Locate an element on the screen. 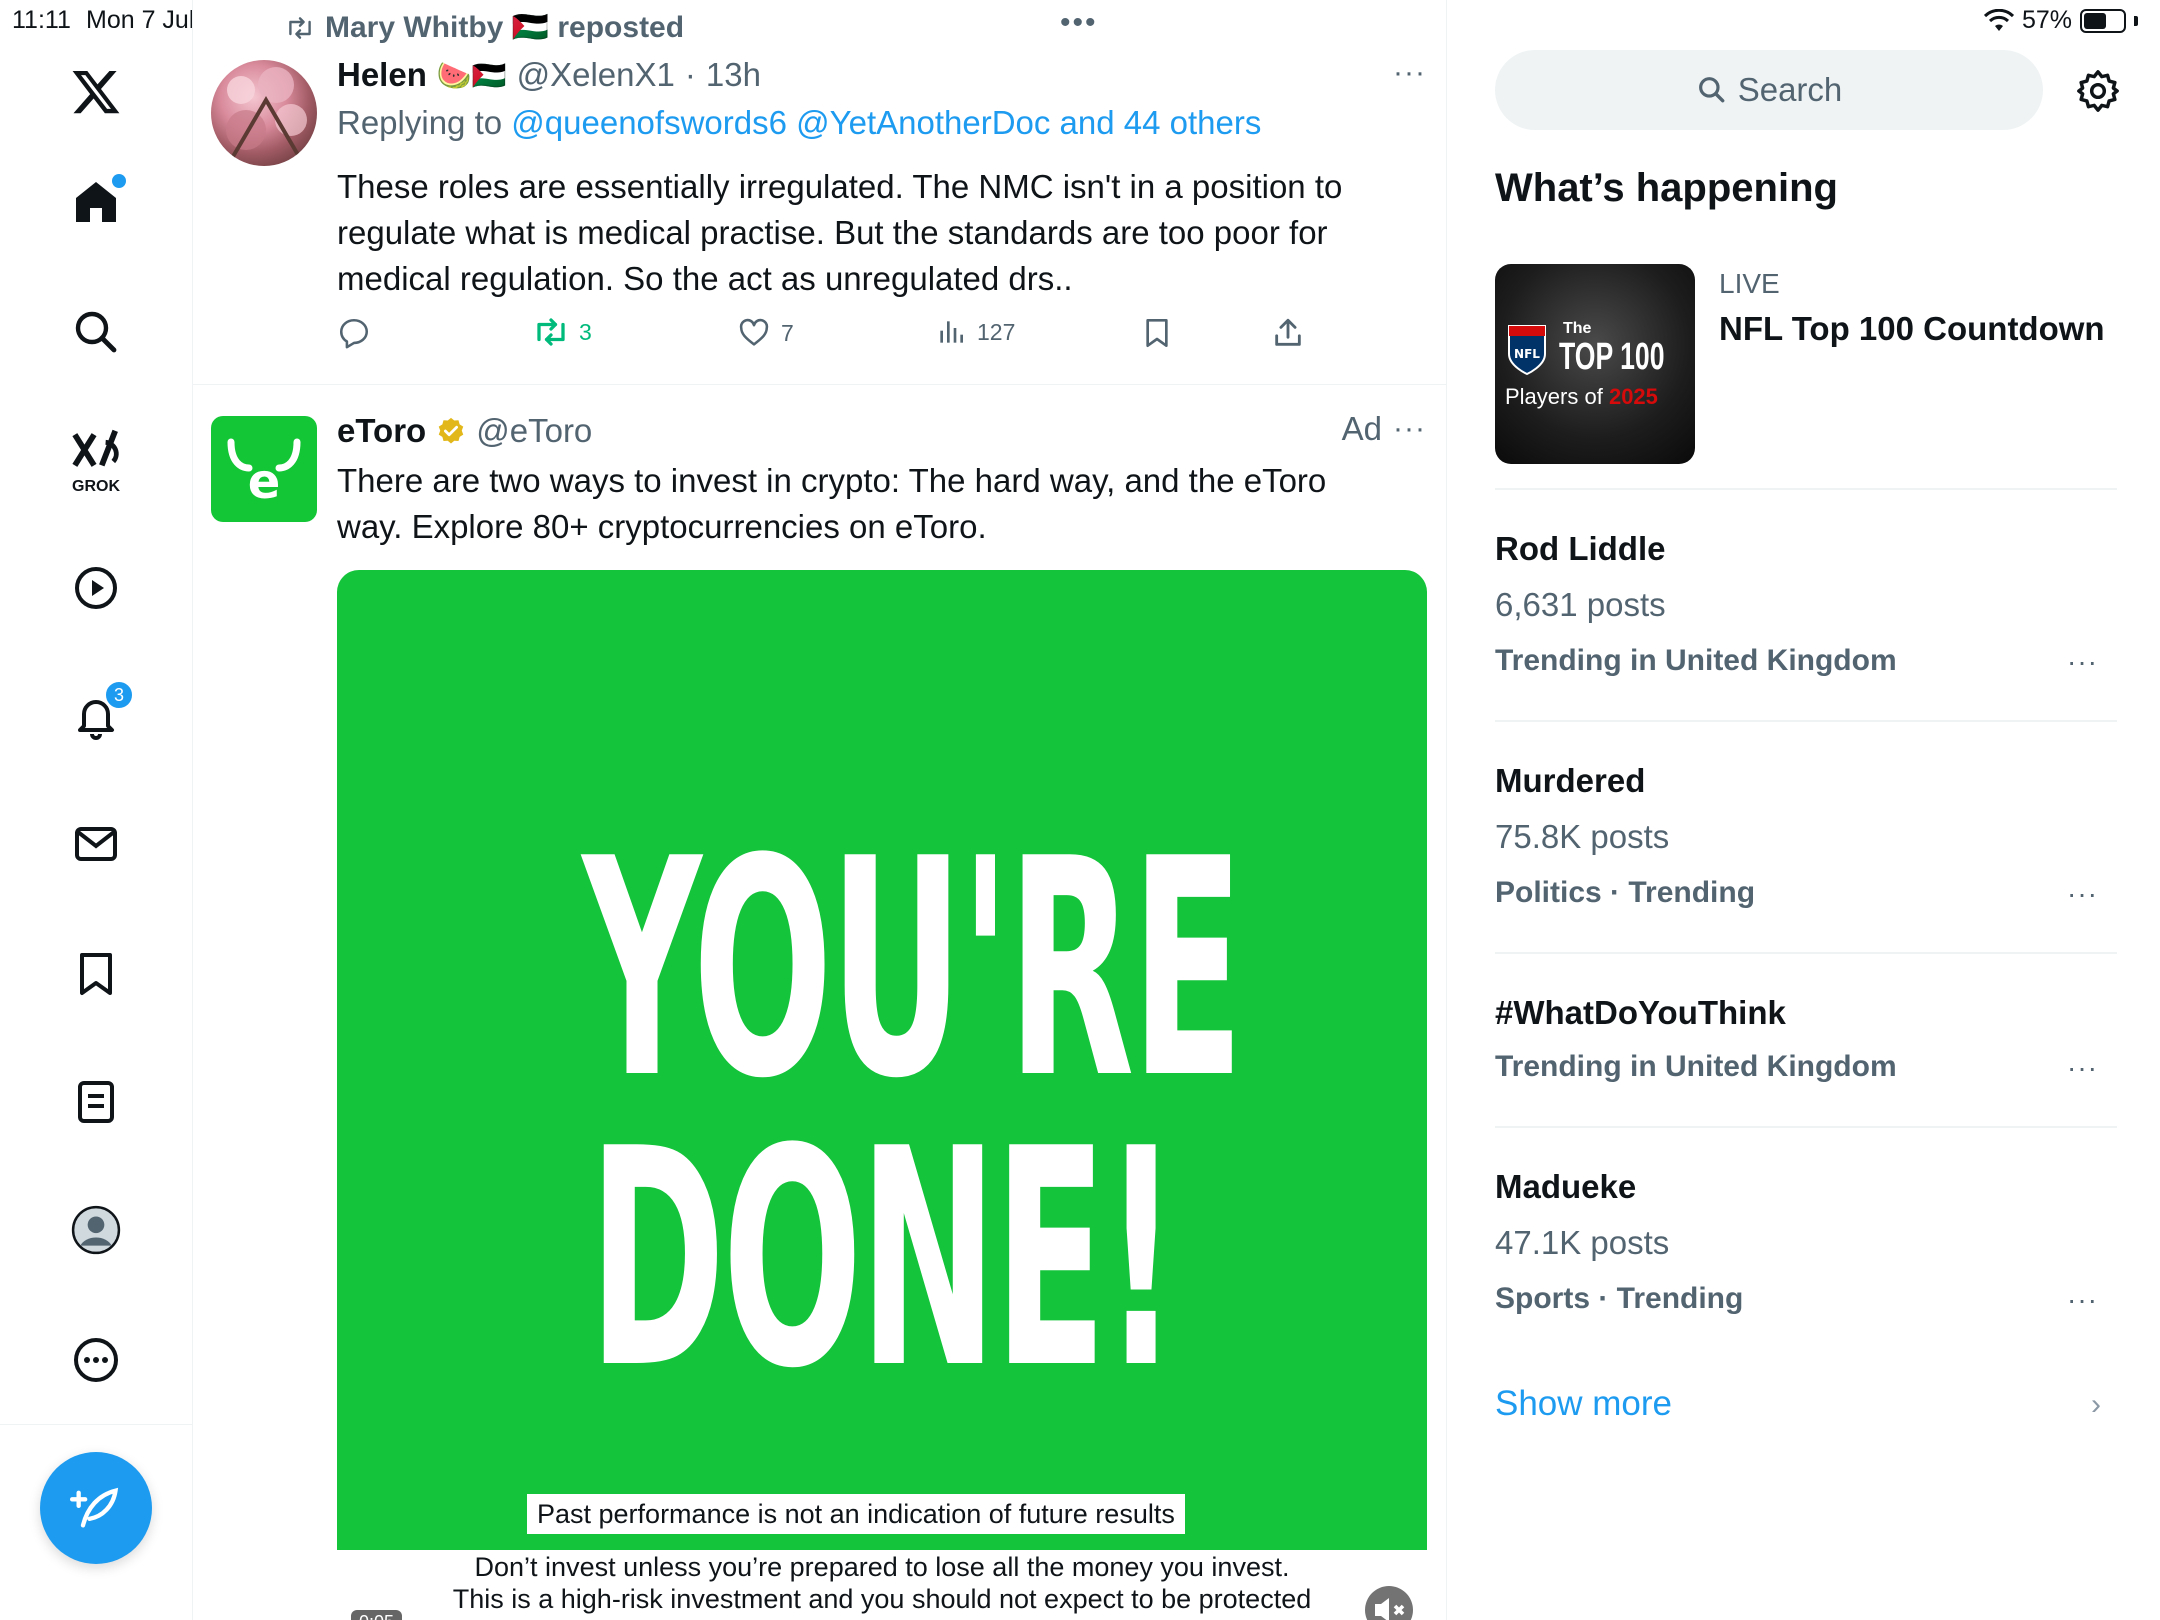  share-button is located at coordinates (1288, 333).